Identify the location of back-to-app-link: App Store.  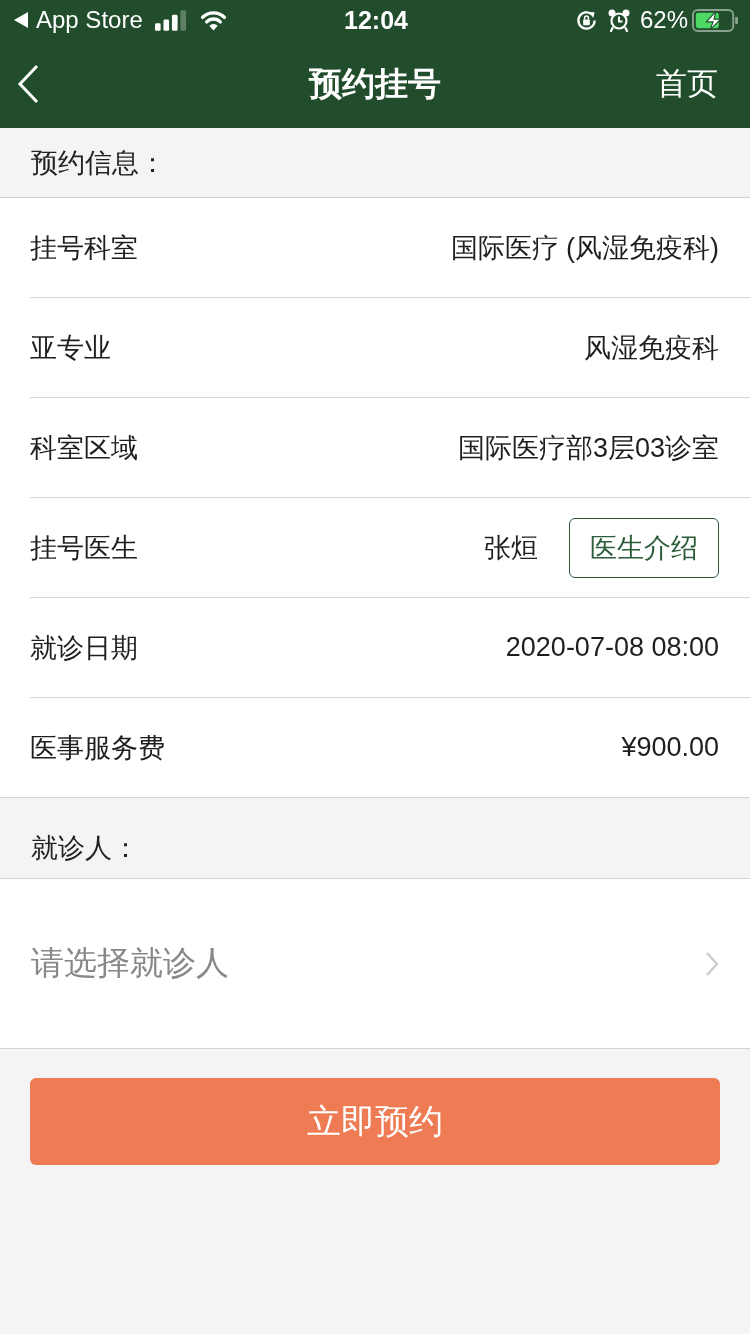
(78, 20).